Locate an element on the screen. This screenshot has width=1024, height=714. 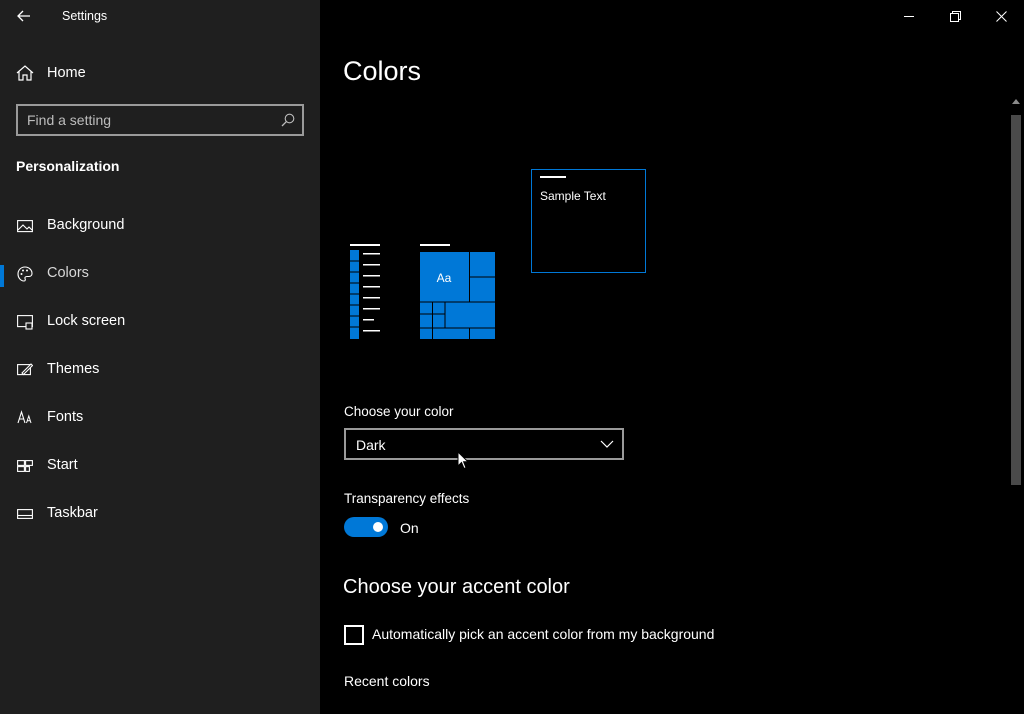
scroll-thumb is located at coordinates (1016, 300).